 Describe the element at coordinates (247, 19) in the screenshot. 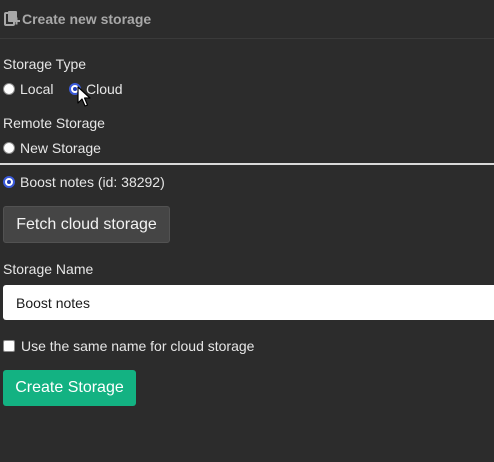

I see `page-header: Create new storage` at that location.